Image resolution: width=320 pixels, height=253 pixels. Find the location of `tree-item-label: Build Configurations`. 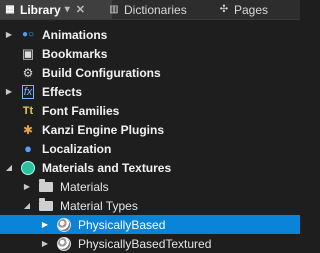

tree-item-label: Build Configurations is located at coordinates (101, 72).